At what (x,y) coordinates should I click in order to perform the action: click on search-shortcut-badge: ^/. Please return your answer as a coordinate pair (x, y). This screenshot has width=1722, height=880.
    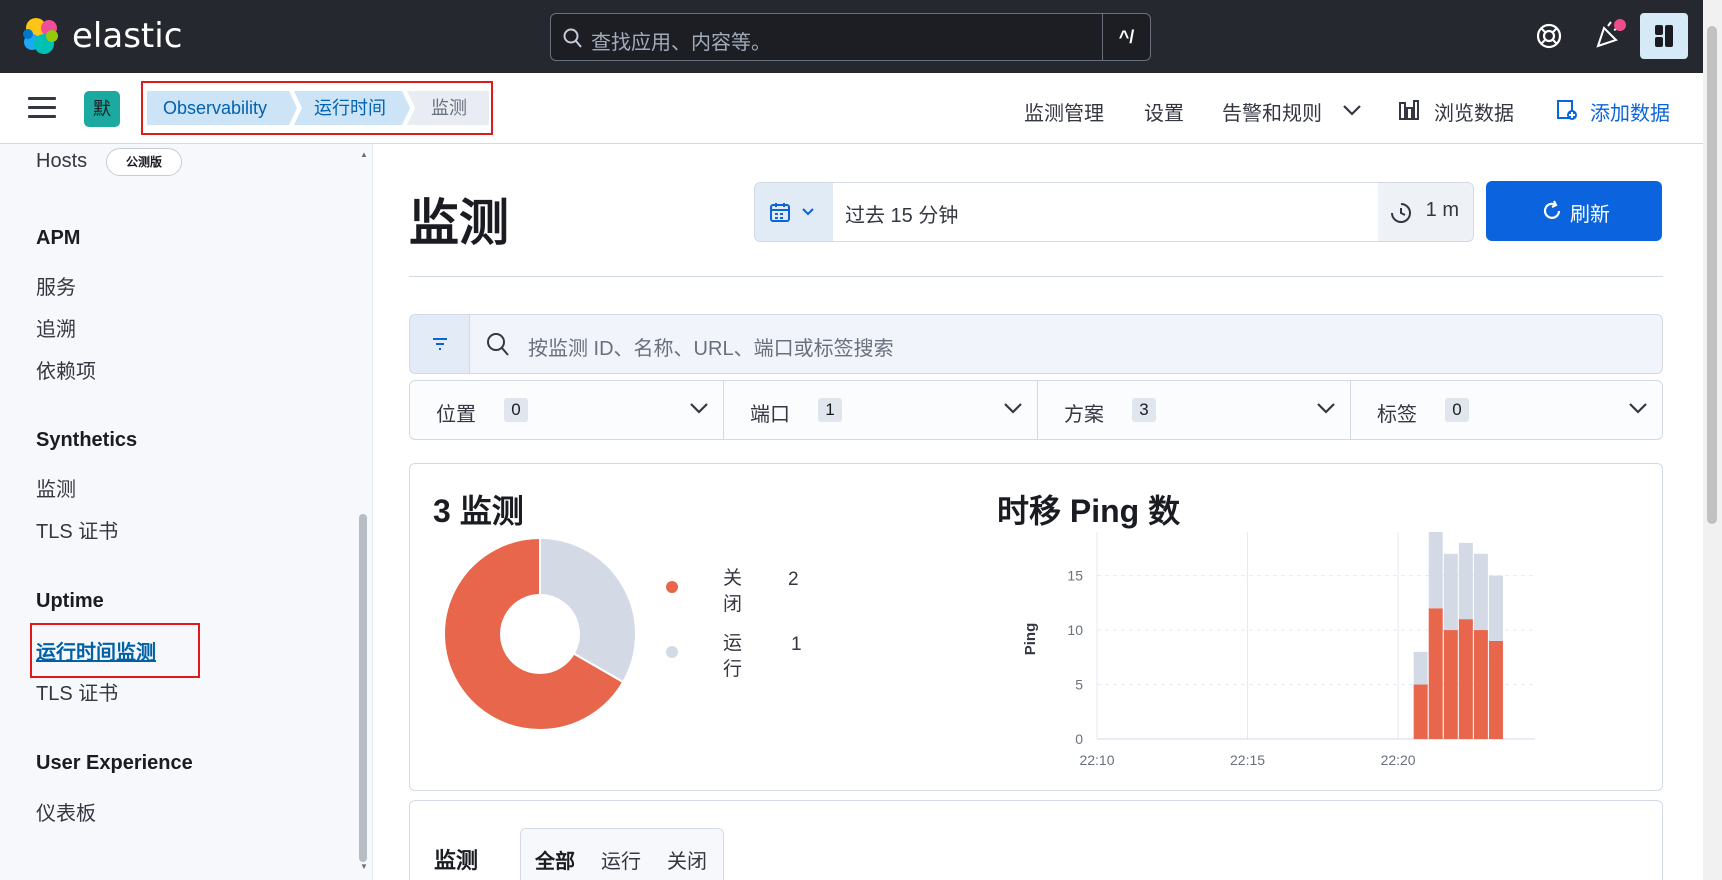
    Looking at the image, I should click on (1126, 37).